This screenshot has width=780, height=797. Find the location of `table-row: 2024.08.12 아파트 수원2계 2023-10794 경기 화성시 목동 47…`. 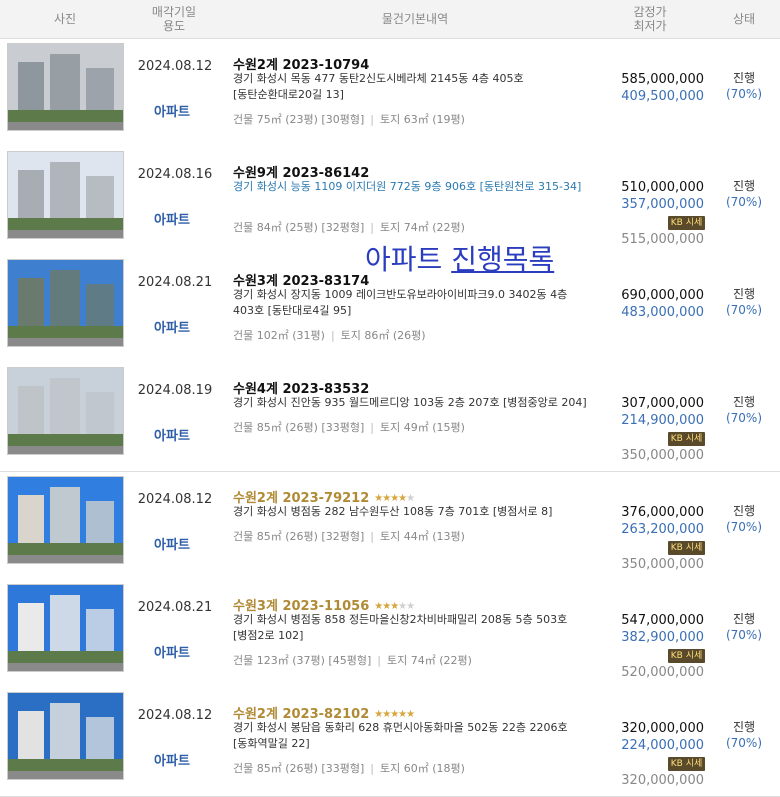

table-row: 2024.08.12 아파트 수원2계 2023-10794 경기 화성시 목동 47… is located at coordinates (390, 93).